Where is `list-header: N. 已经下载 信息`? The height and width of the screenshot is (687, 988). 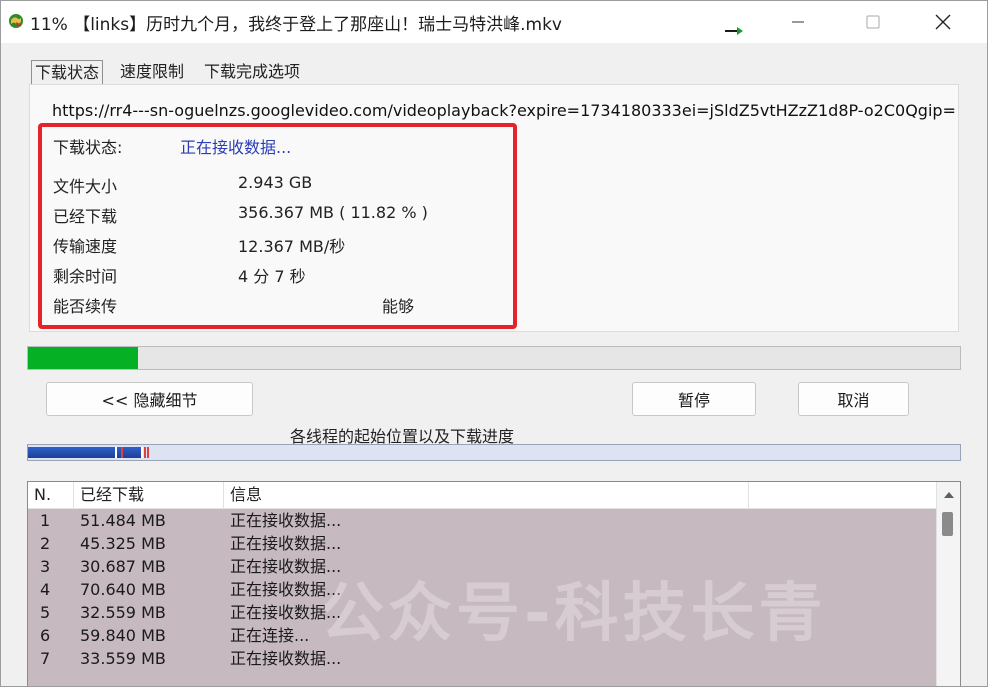 list-header: N. 已经下载 信息 is located at coordinates (482, 495).